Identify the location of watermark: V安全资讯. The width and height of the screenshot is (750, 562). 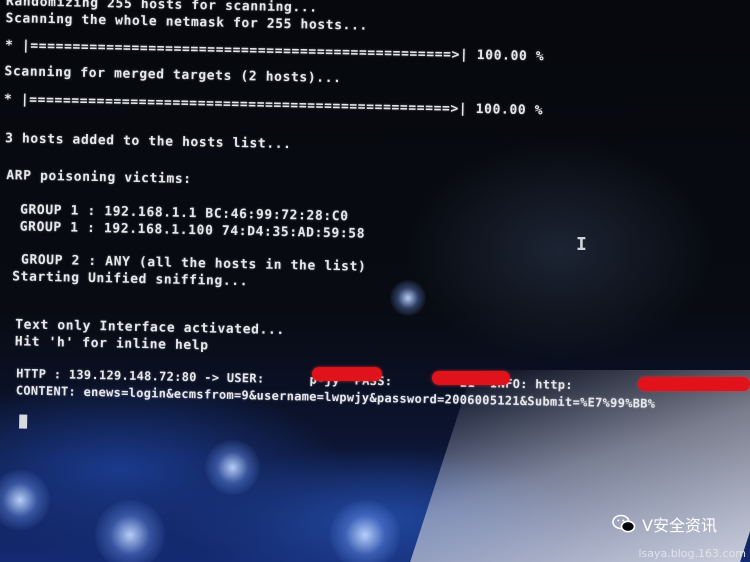
(664, 524).